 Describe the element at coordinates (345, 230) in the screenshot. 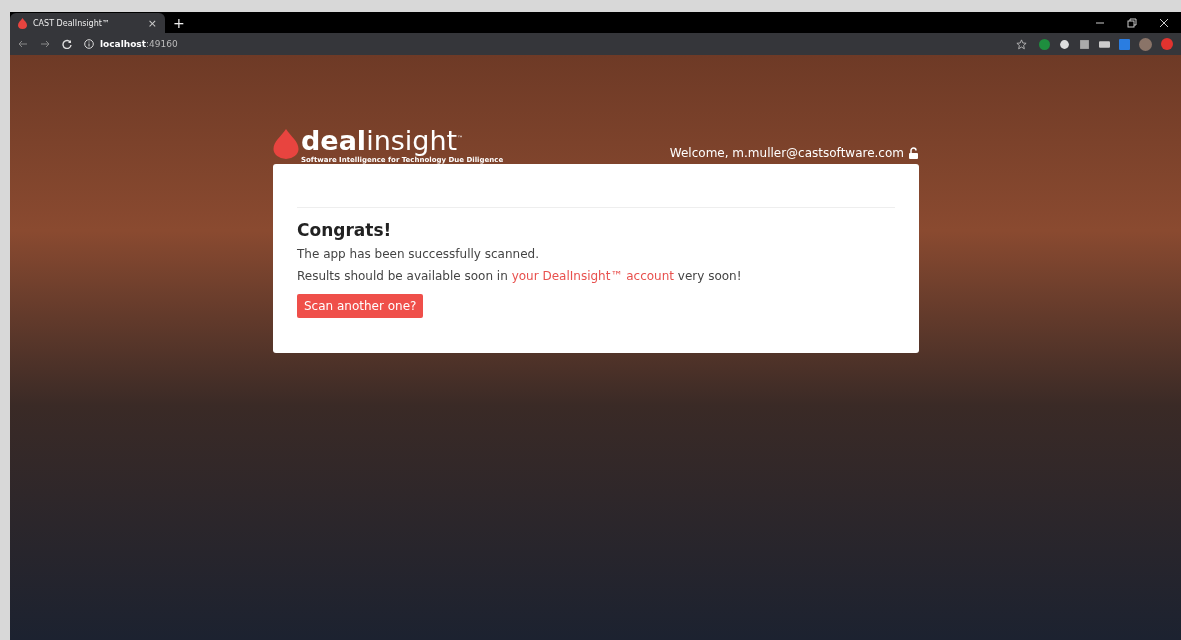

I see `card-heading: Congrats!` at that location.